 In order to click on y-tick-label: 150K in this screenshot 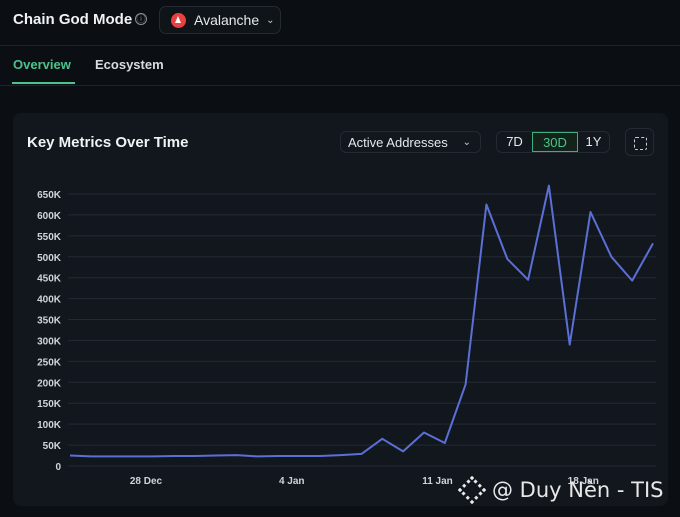, I will do `click(49, 404)`.